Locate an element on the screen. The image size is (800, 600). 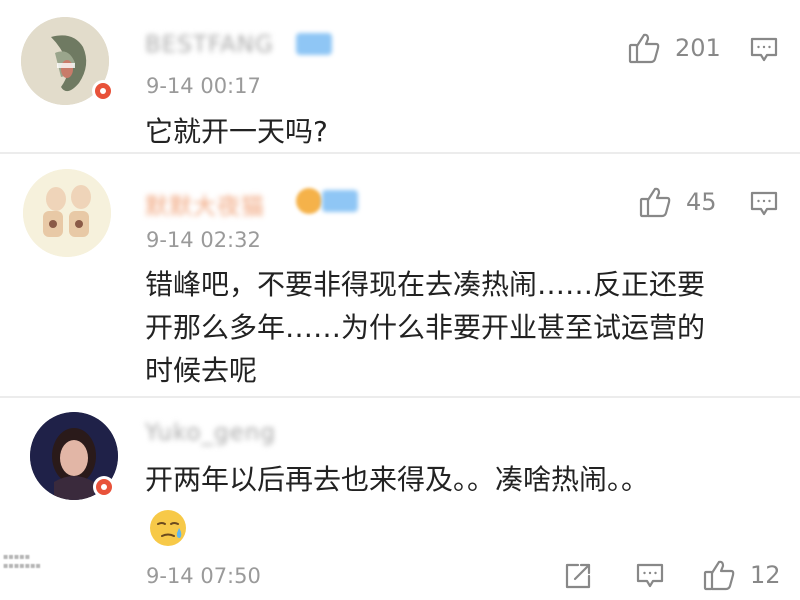
avatar is located at coordinates (67, 213).